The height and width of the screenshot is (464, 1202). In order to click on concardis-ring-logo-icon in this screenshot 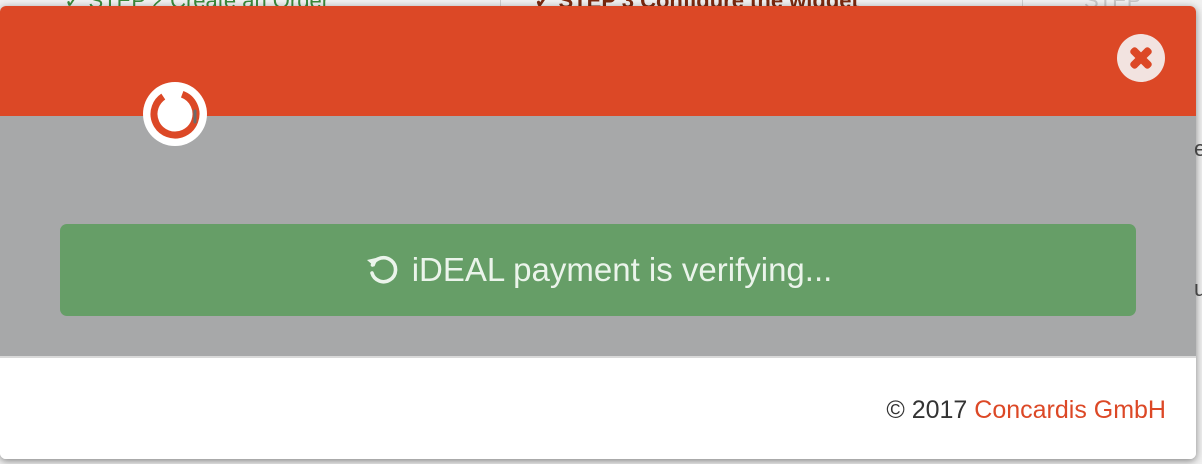, I will do `click(175, 114)`.